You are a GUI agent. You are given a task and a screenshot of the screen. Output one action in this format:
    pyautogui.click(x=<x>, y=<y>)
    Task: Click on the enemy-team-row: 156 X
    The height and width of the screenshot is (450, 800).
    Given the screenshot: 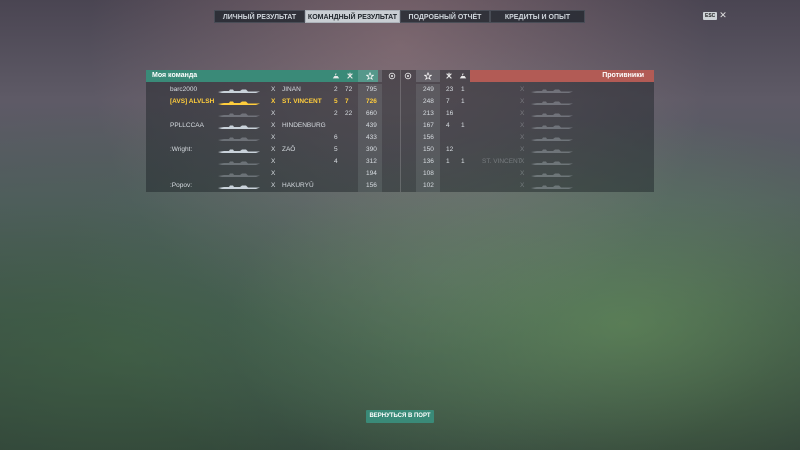 What is the action you would take?
    pyautogui.click(x=400, y=138)
    